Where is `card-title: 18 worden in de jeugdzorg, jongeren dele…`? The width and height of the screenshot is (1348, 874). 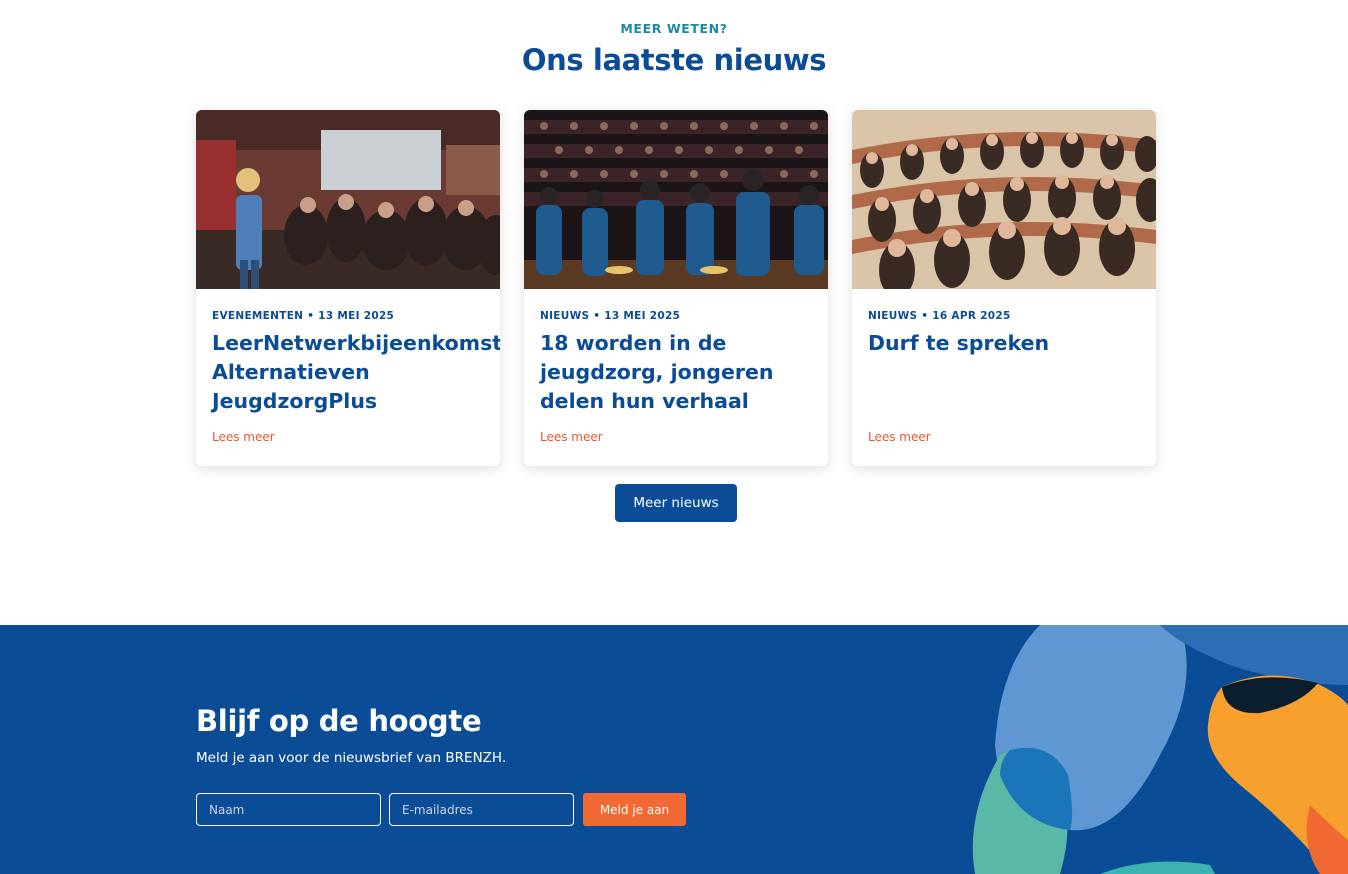 card-title: 18 worden in de jeugdzorg, jongeren dele… is located at coordinates (681, 372).